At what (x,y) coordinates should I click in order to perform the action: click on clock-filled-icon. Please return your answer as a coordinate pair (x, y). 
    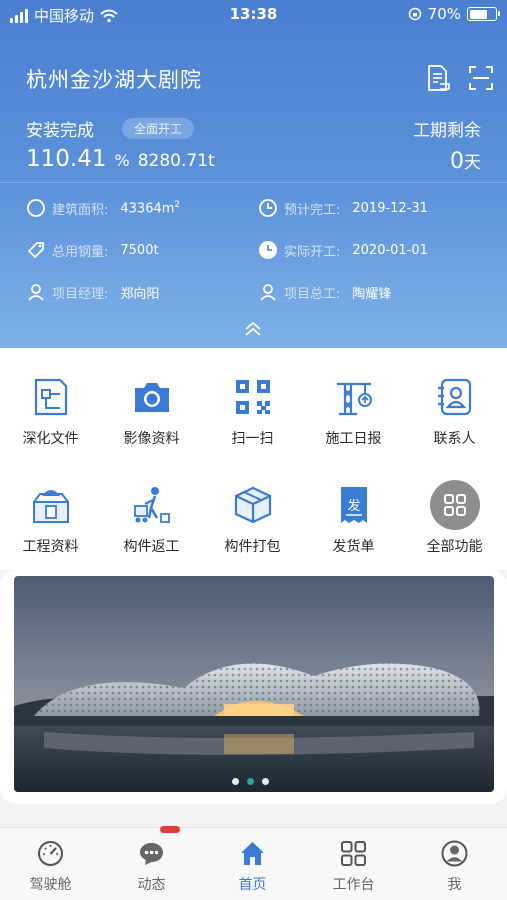
    Looking at the image, I should click on (268, 250).